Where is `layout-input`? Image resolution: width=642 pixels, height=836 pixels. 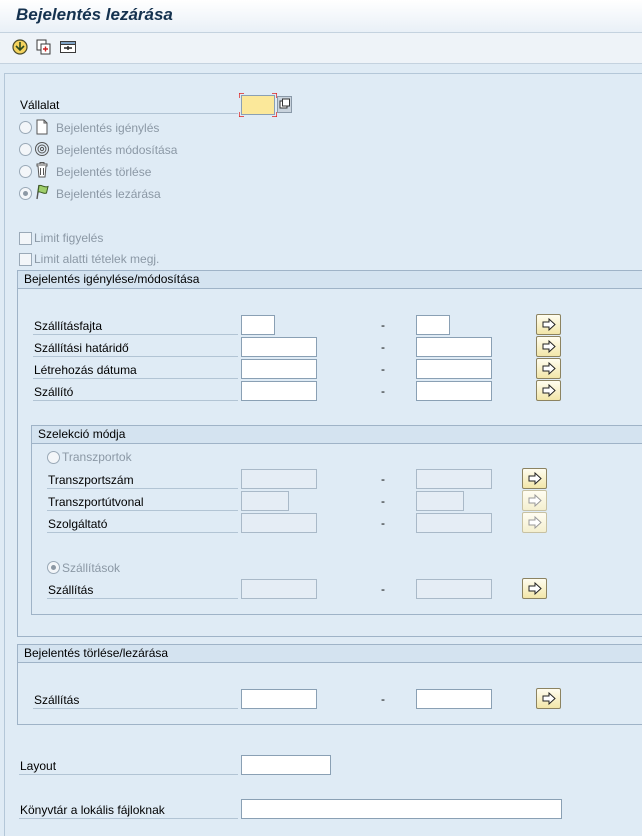
layout-input is located at coordinates (286, 765).